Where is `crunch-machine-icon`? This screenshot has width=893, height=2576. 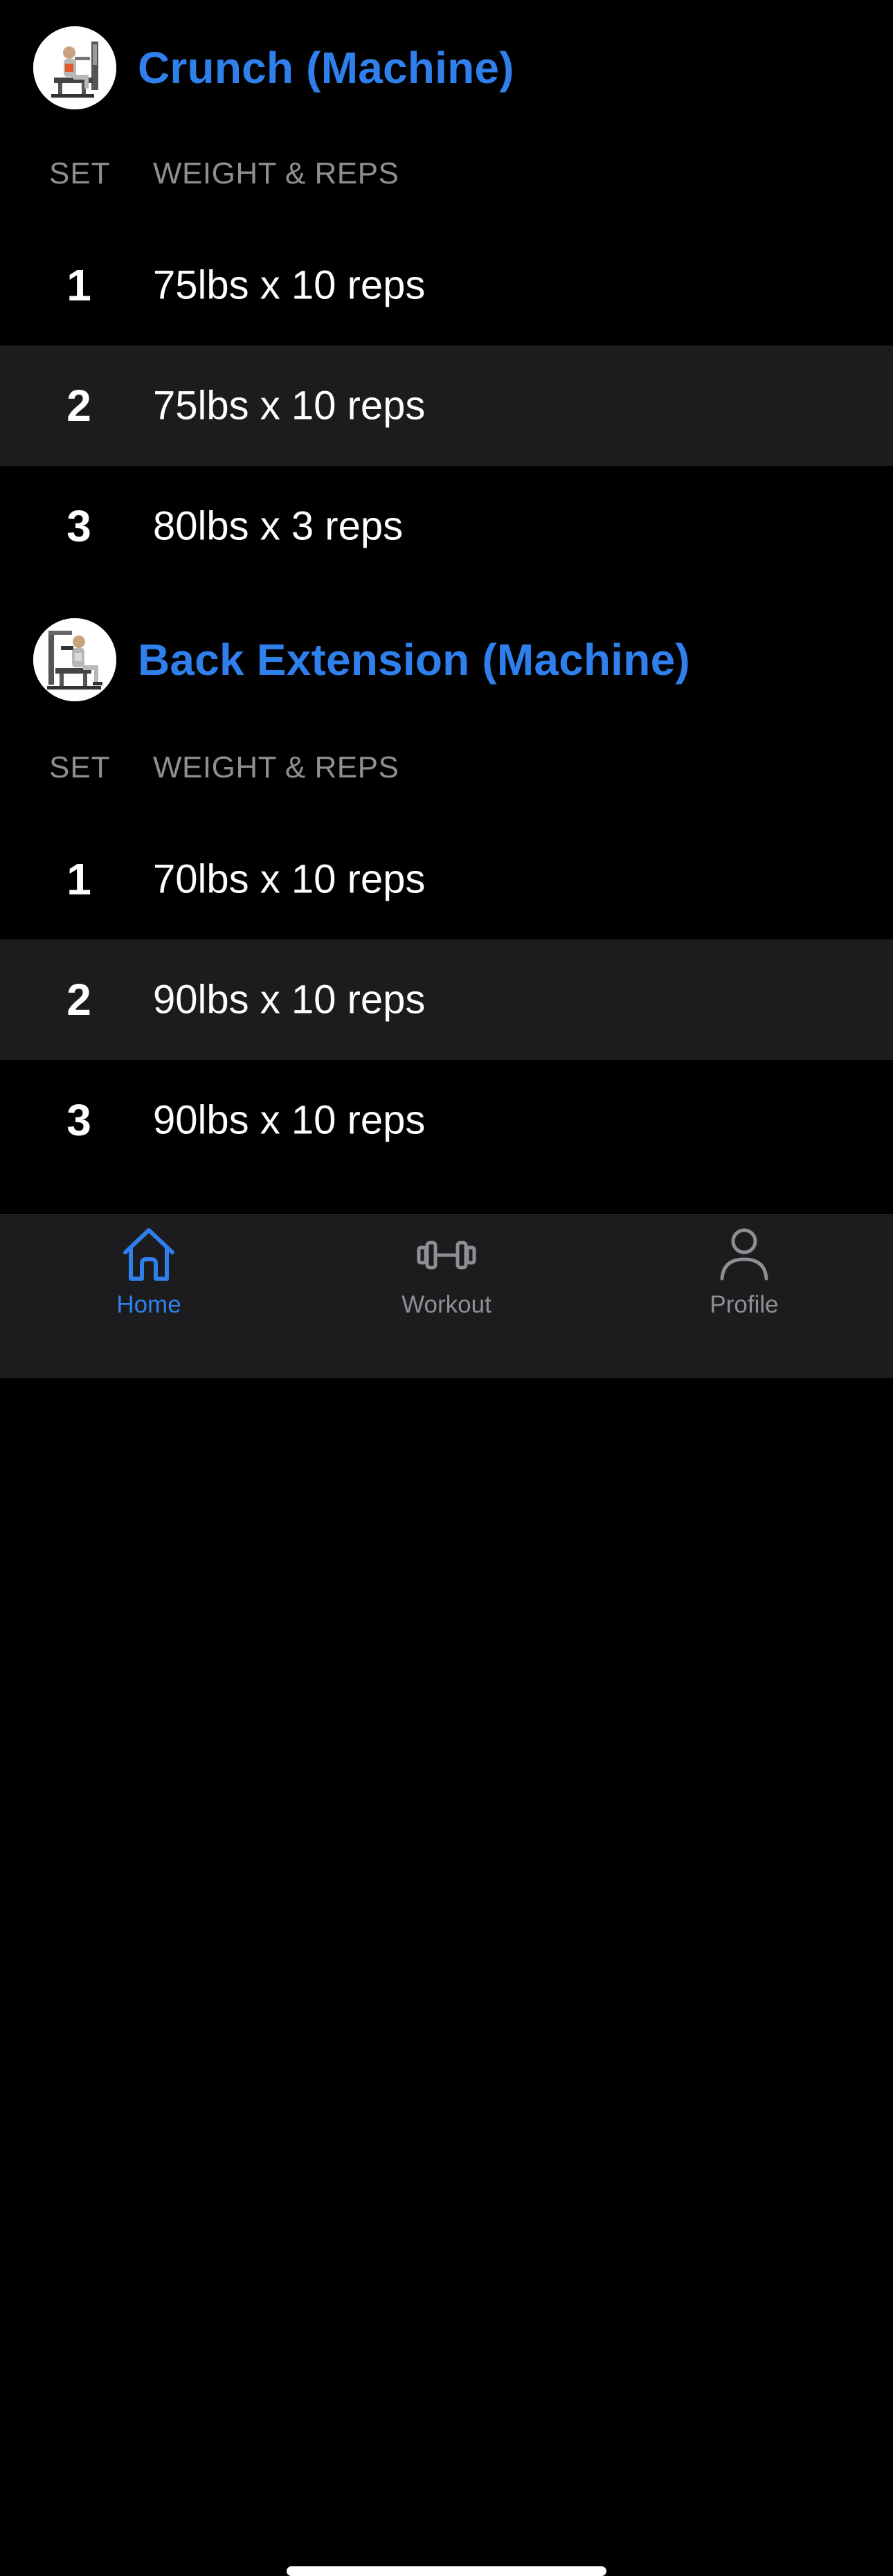
crunch-machine-icon is located at coordinates (75, 67).